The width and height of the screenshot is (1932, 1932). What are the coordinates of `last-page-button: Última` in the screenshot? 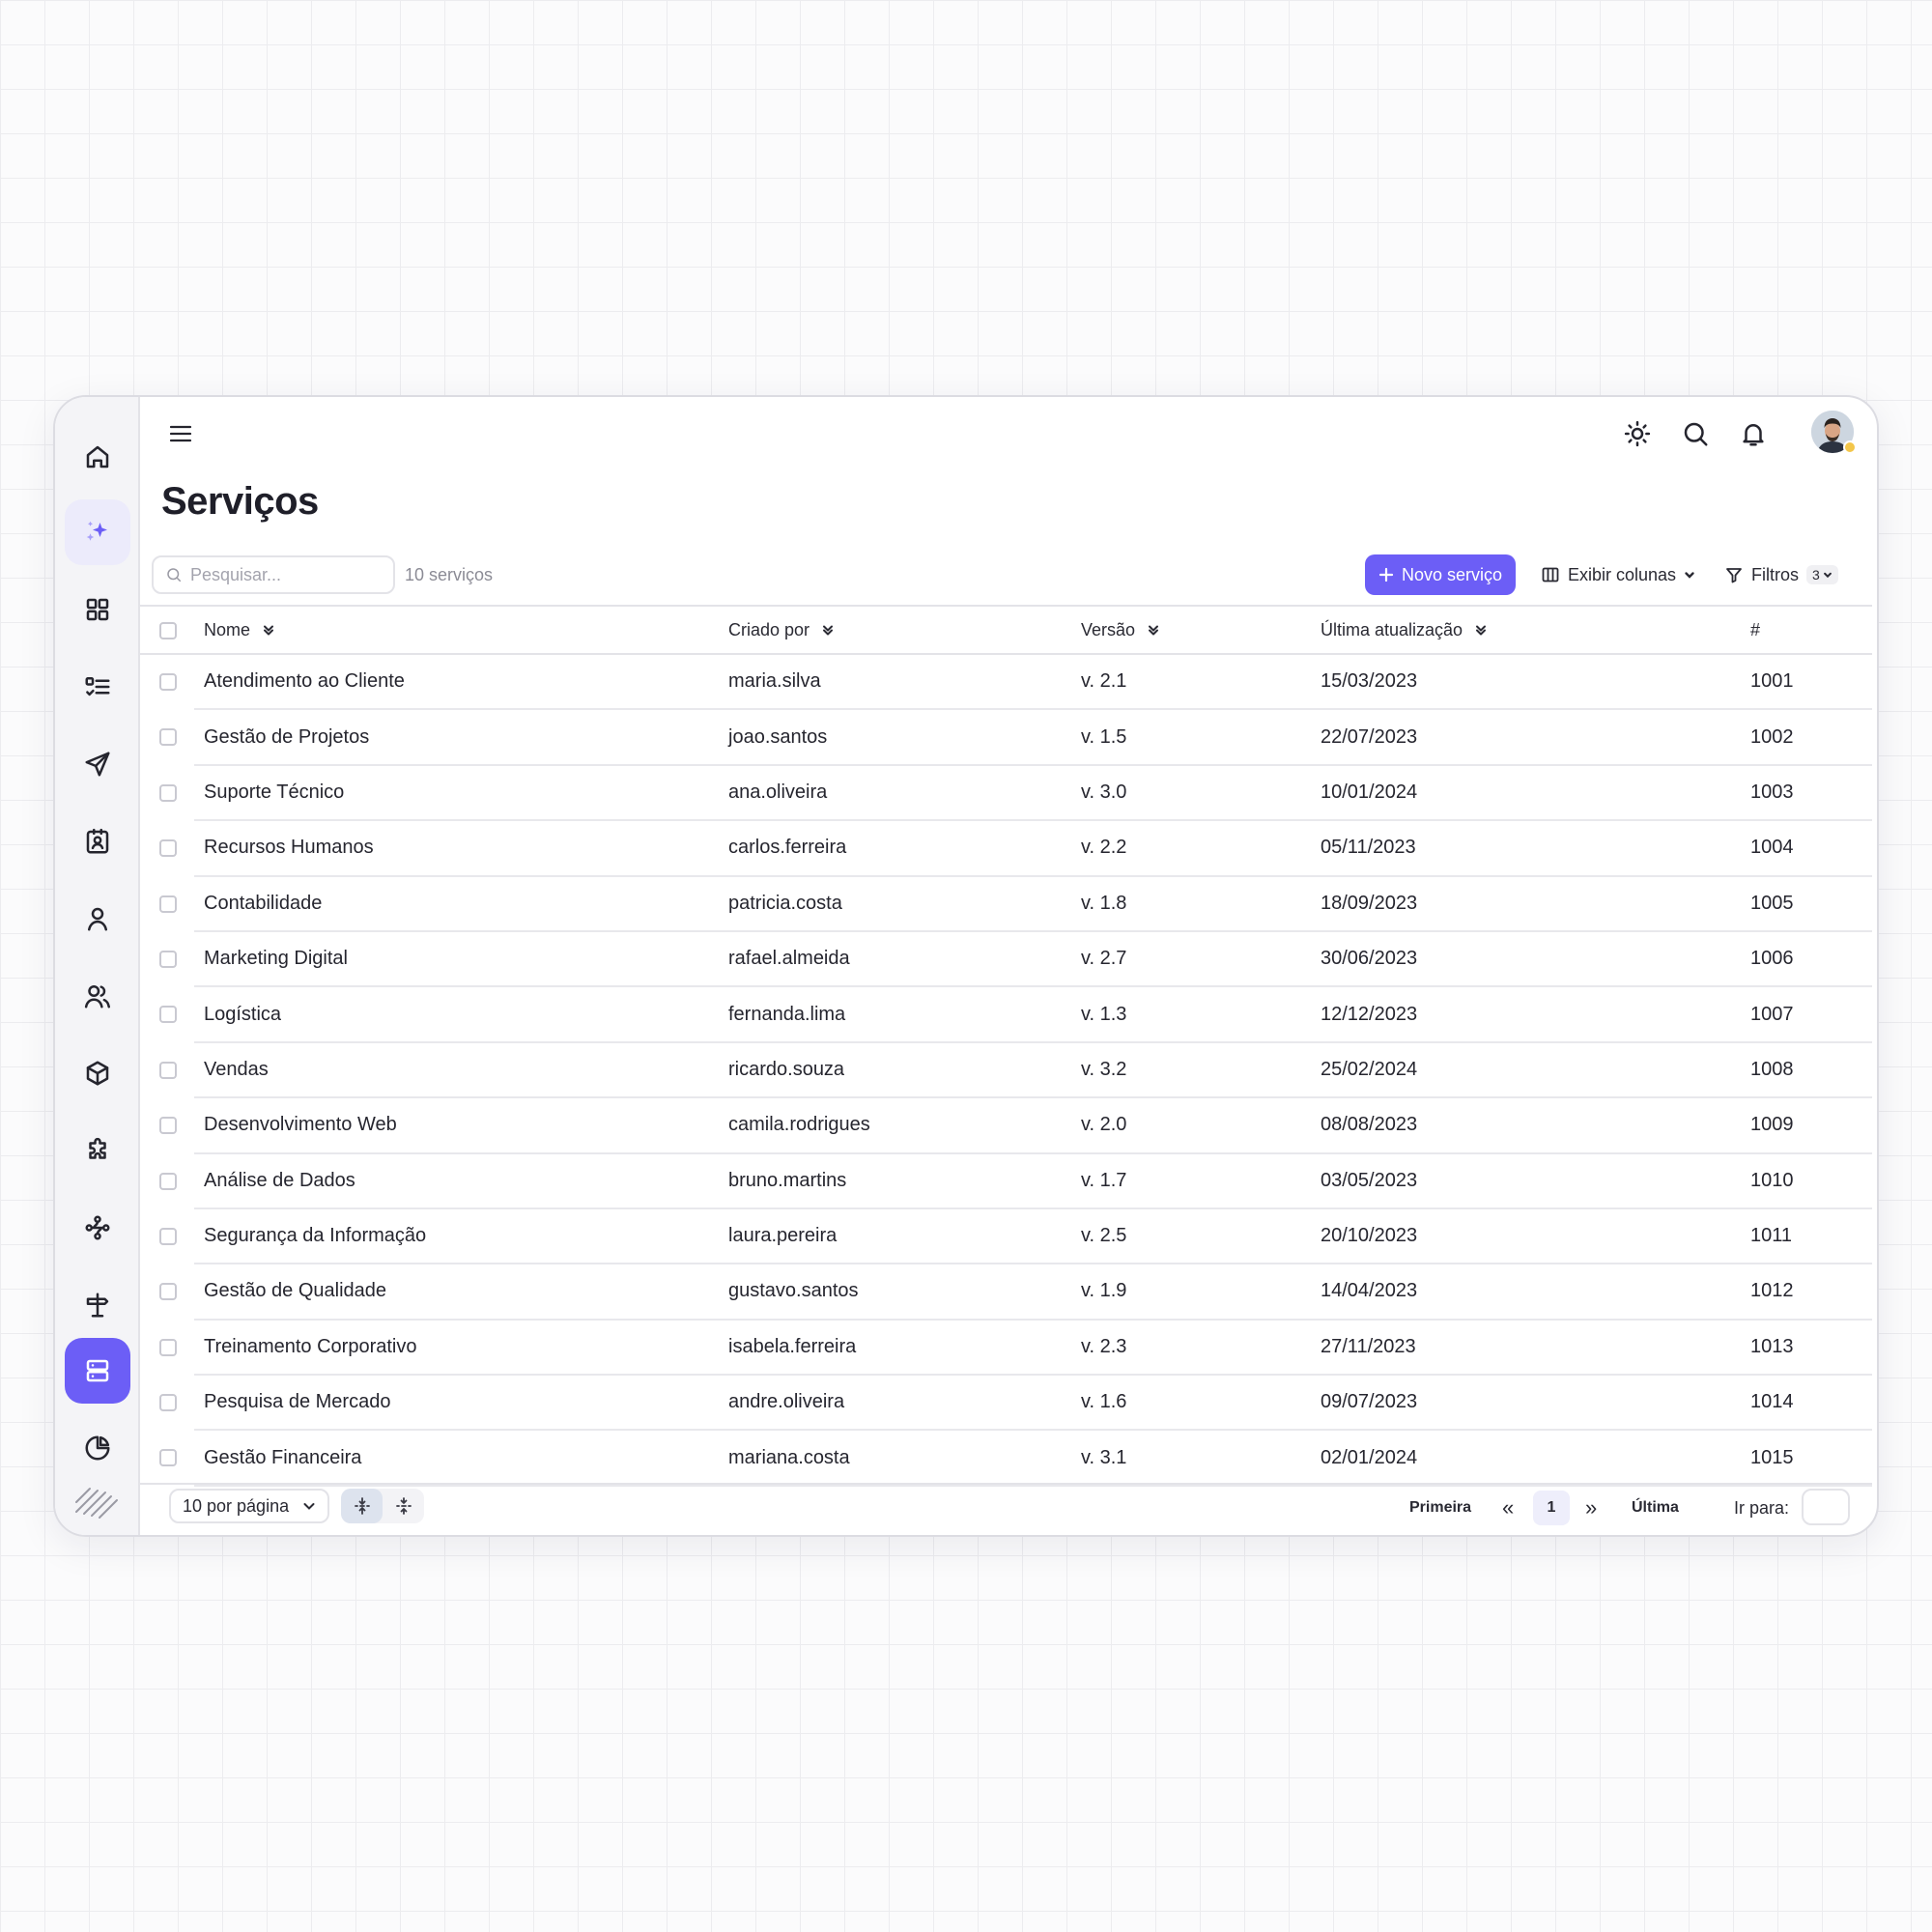 It's located at (1655, 1508).